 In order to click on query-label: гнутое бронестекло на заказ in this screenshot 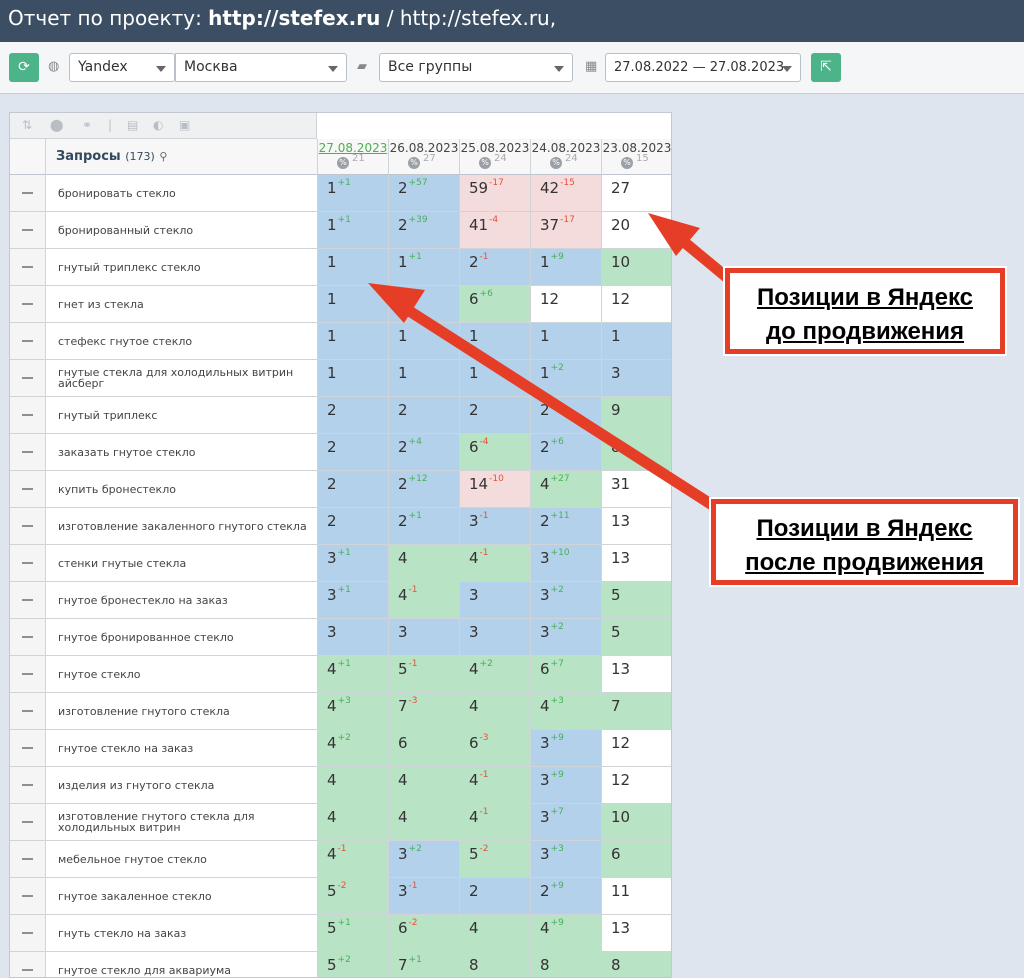, I will do `click(143, 600)`.